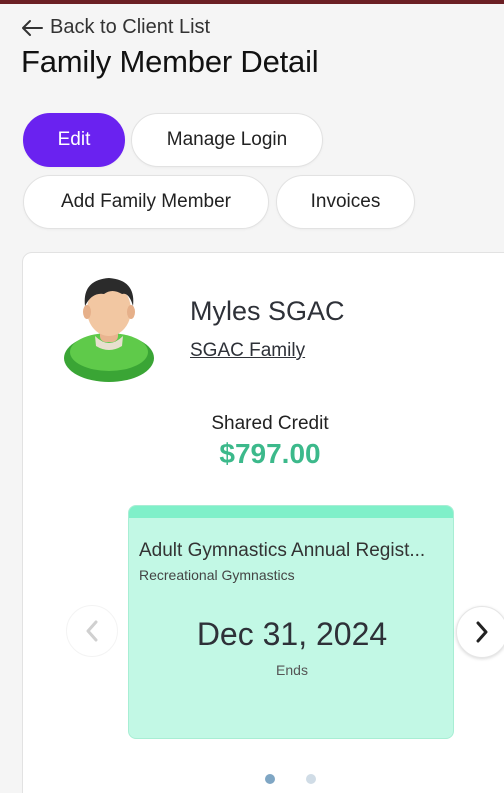 The width and height of the screenshot is (504, 793). Describe the element at coordinates (32, 27) in the screenshot. I see `arrow-left-icon` at that location.